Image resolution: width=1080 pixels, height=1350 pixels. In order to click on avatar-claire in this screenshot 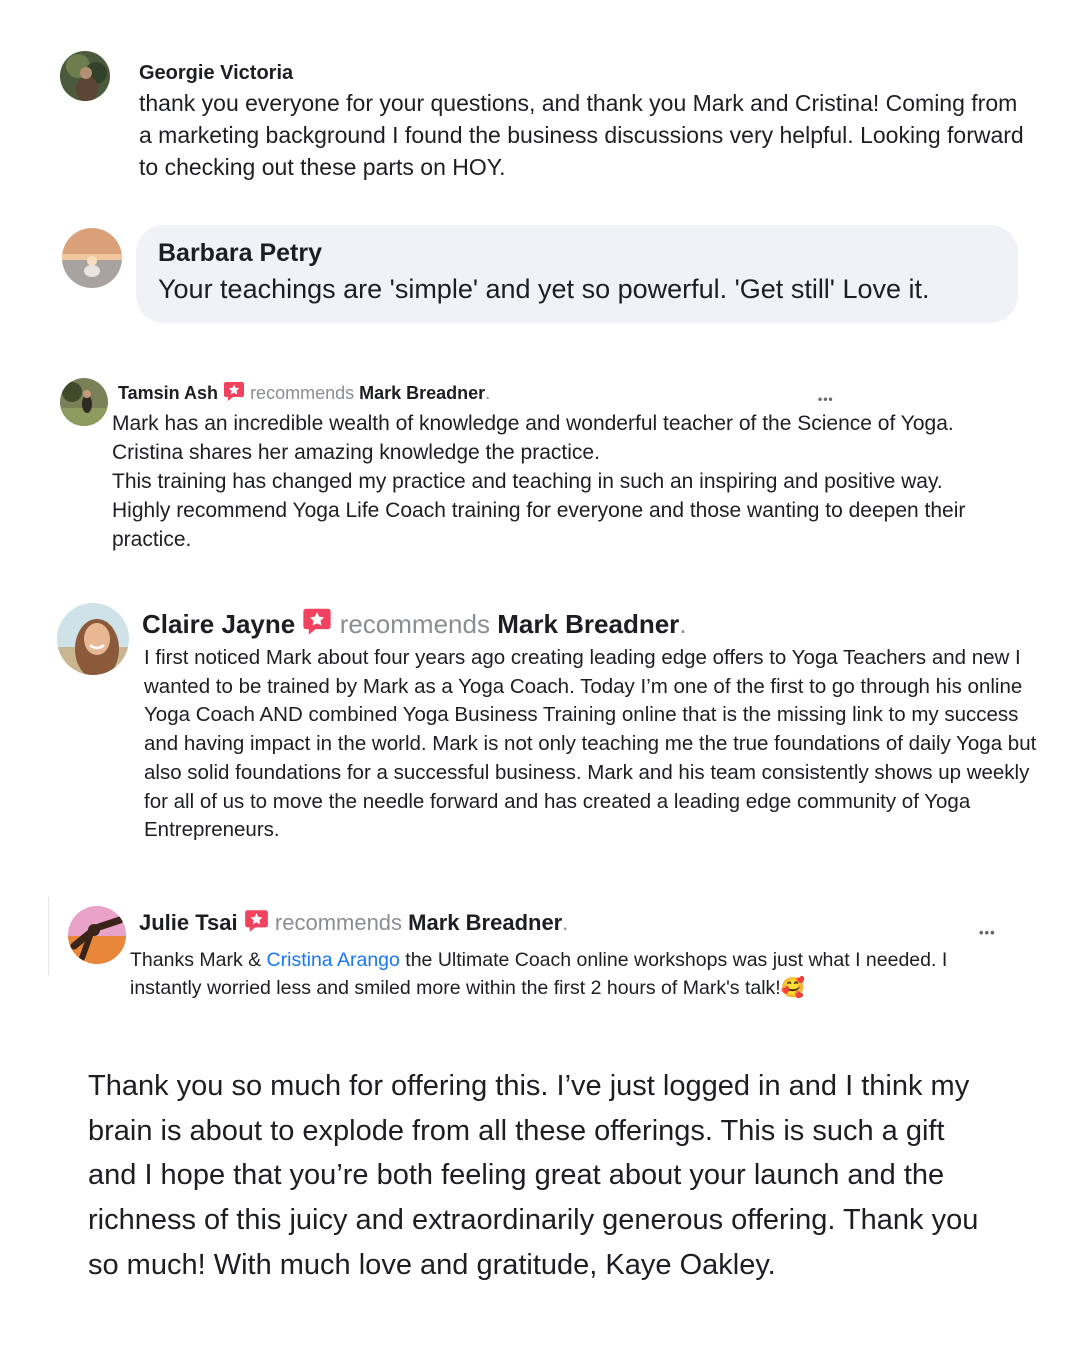, I will do `click(93, 639)`.